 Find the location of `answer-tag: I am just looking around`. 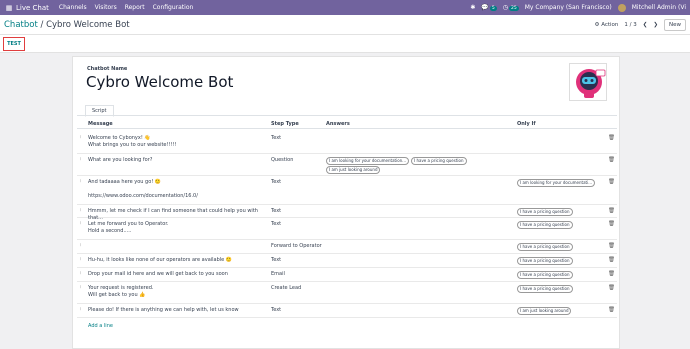

answer-tag: I am just looking around is located at coordinates (353, 170).